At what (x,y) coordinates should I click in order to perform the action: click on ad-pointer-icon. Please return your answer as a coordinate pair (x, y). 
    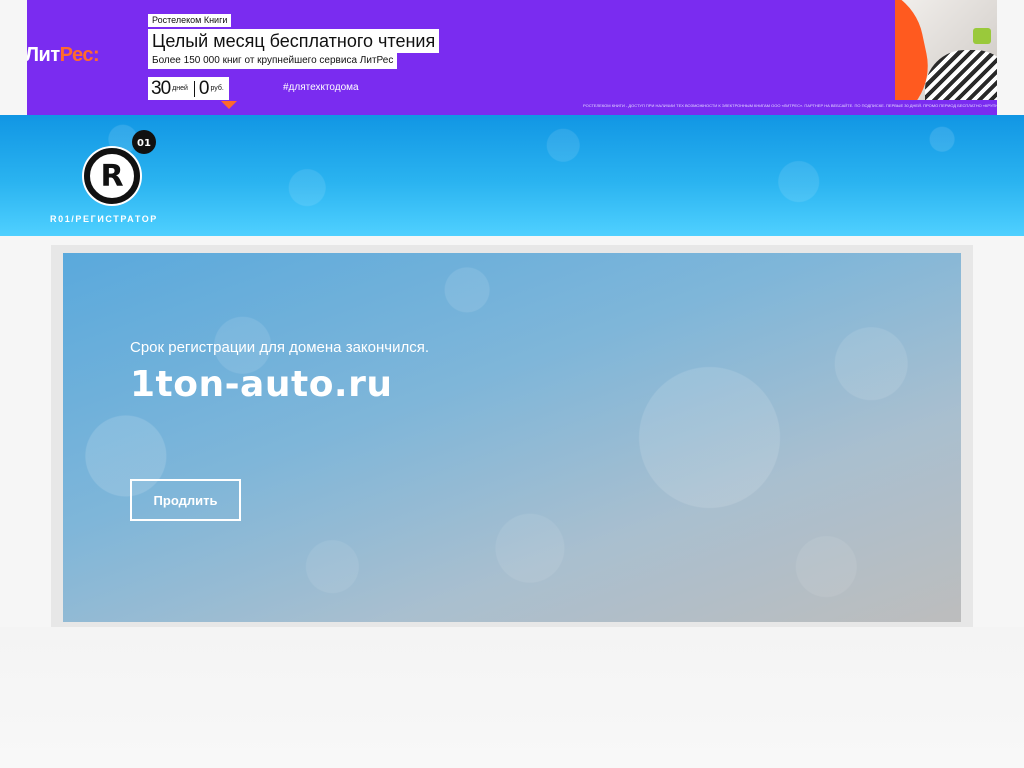
    Looking at the image, I should click on (229, 105).